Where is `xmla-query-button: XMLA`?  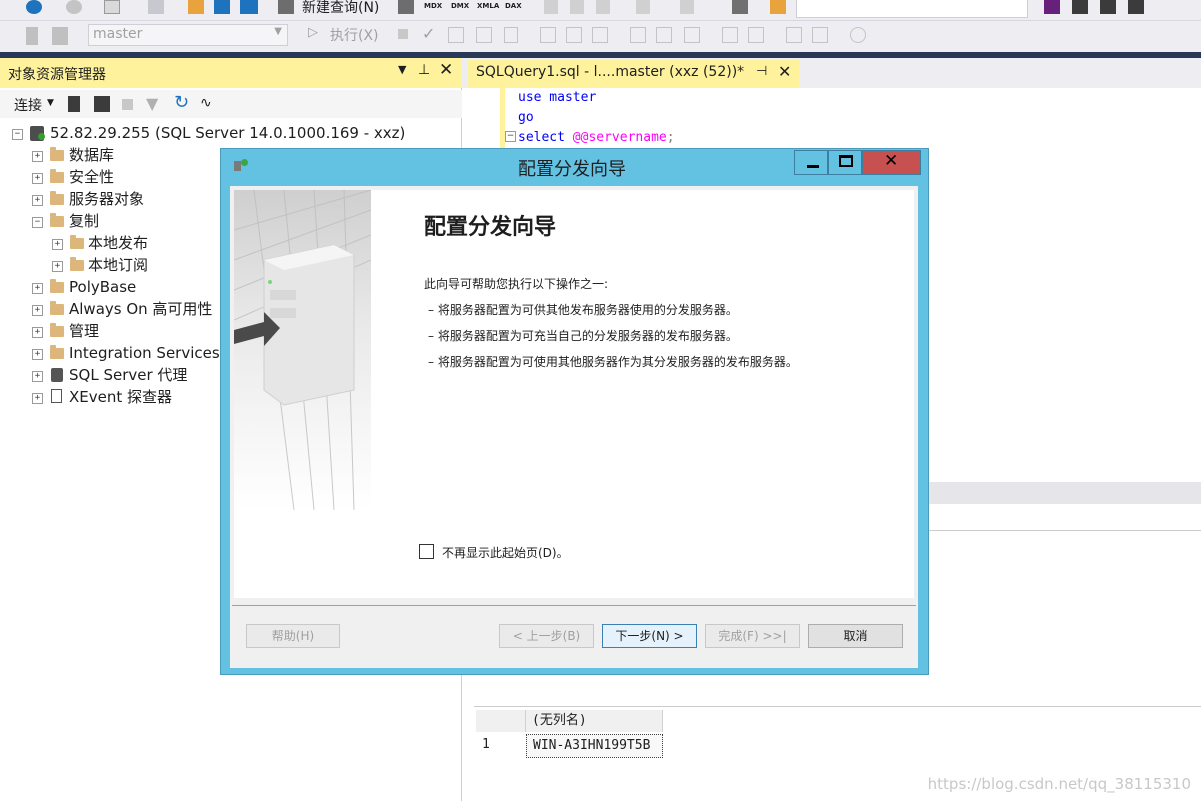 xmla-query-button: XMLA is located at coordinates (488, 6).